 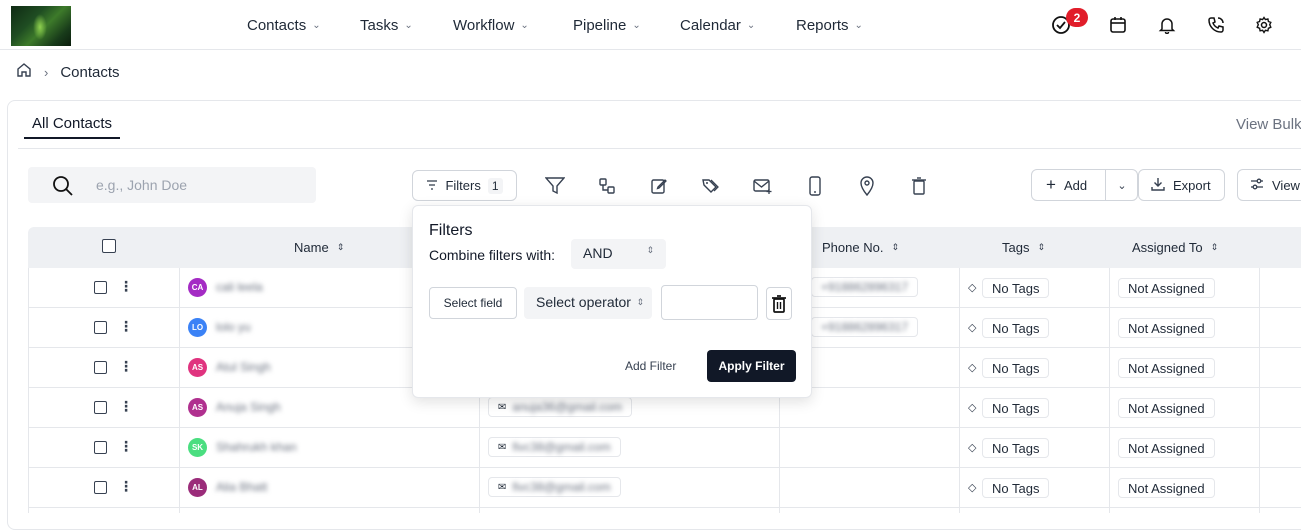 I want to click on chevron-right-icon: ›, so click(x=46, y=72).